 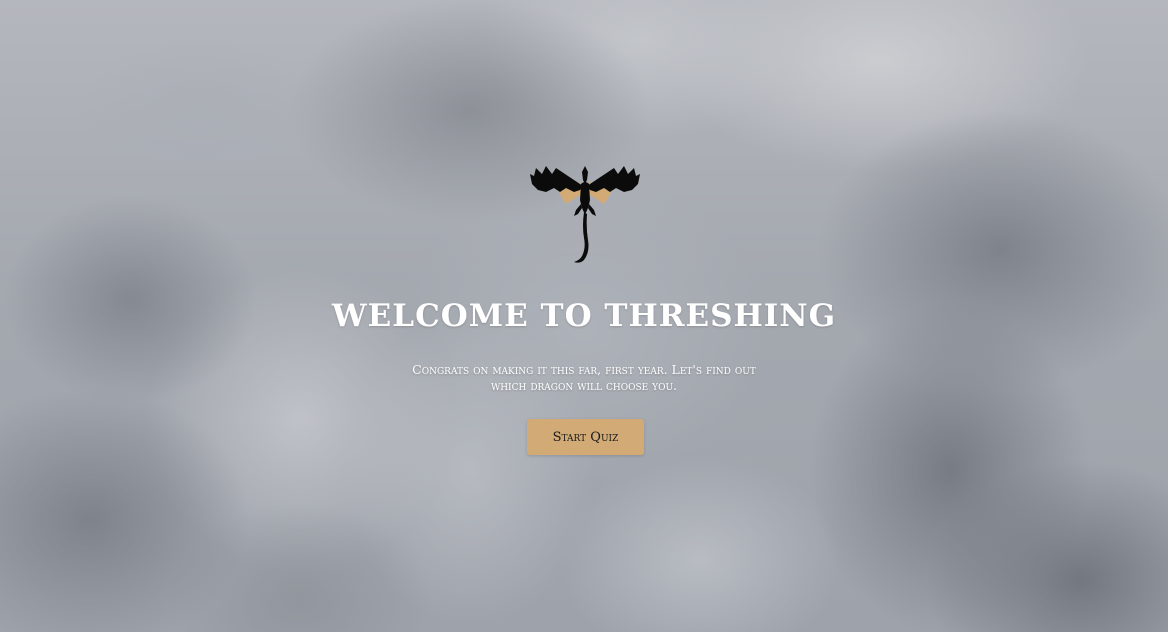 I want to click on dragon-leg-left, so click(x=578, y=210).